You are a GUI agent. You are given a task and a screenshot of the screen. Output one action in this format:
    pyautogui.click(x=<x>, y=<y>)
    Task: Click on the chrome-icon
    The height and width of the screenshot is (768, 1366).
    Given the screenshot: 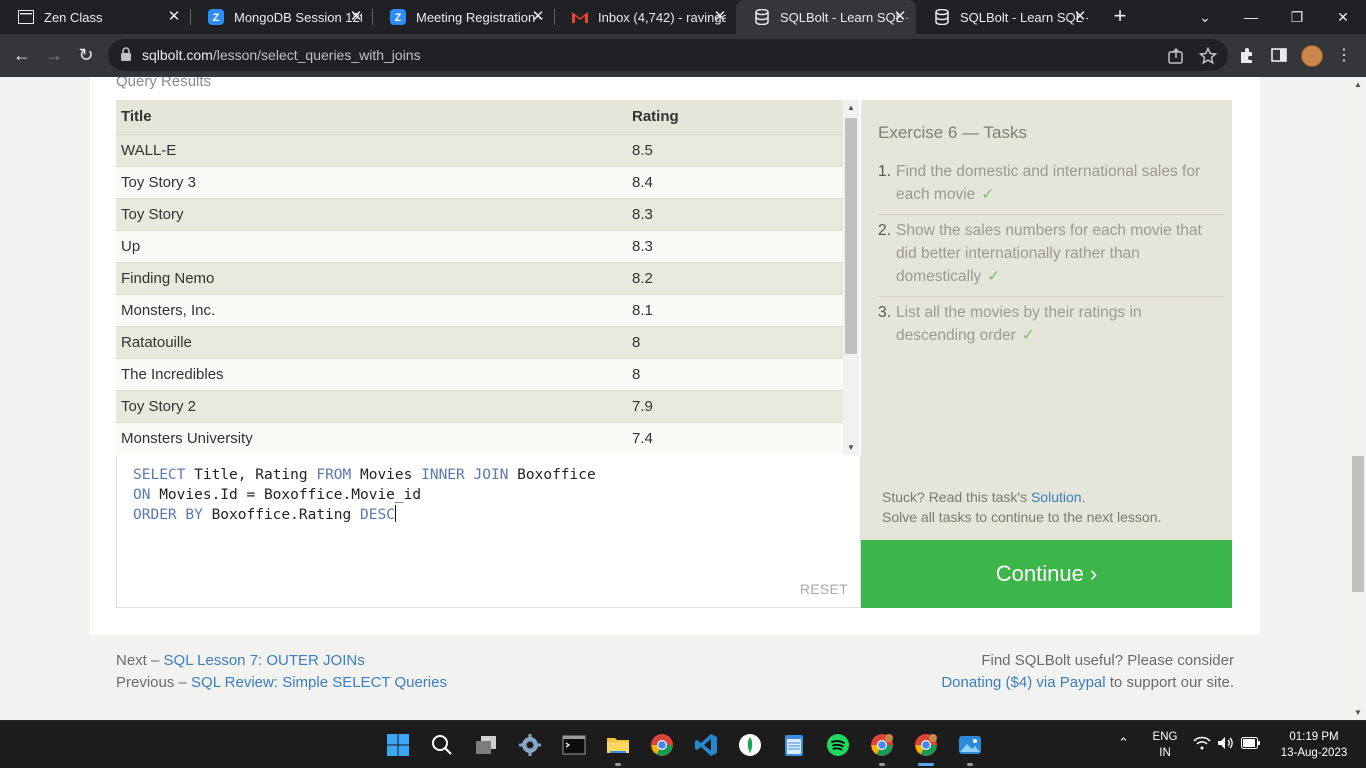 What is the action you would take?
    pyautogui.click(x=662, y=745)
    